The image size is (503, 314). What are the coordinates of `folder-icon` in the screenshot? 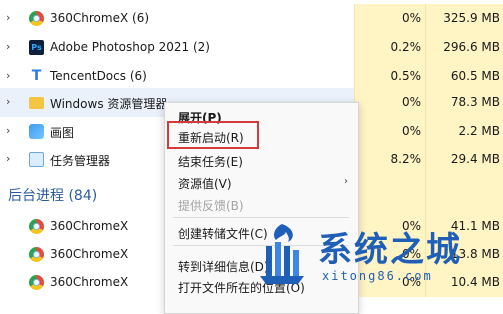 It's located at (36, 103).